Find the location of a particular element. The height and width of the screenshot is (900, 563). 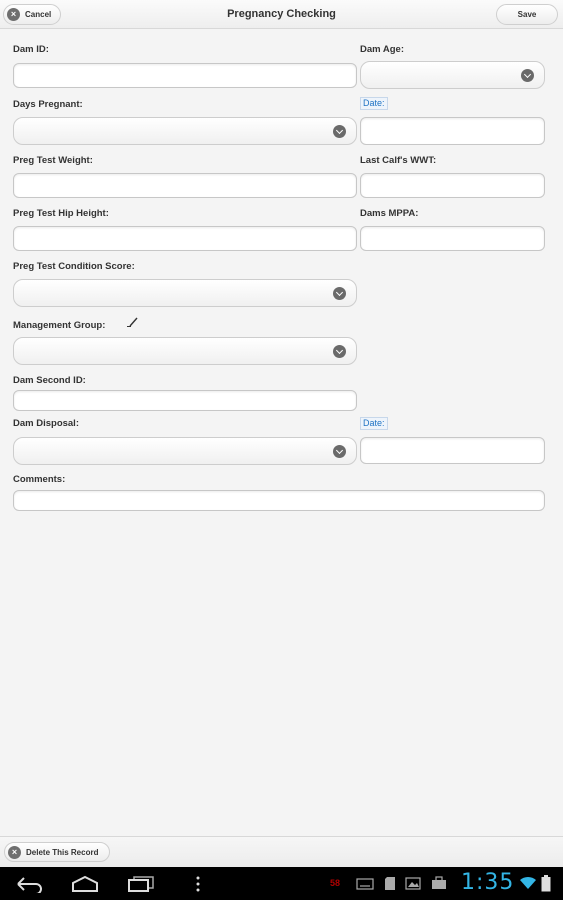

clock: 1:35 is located at coordinates (488, 882).